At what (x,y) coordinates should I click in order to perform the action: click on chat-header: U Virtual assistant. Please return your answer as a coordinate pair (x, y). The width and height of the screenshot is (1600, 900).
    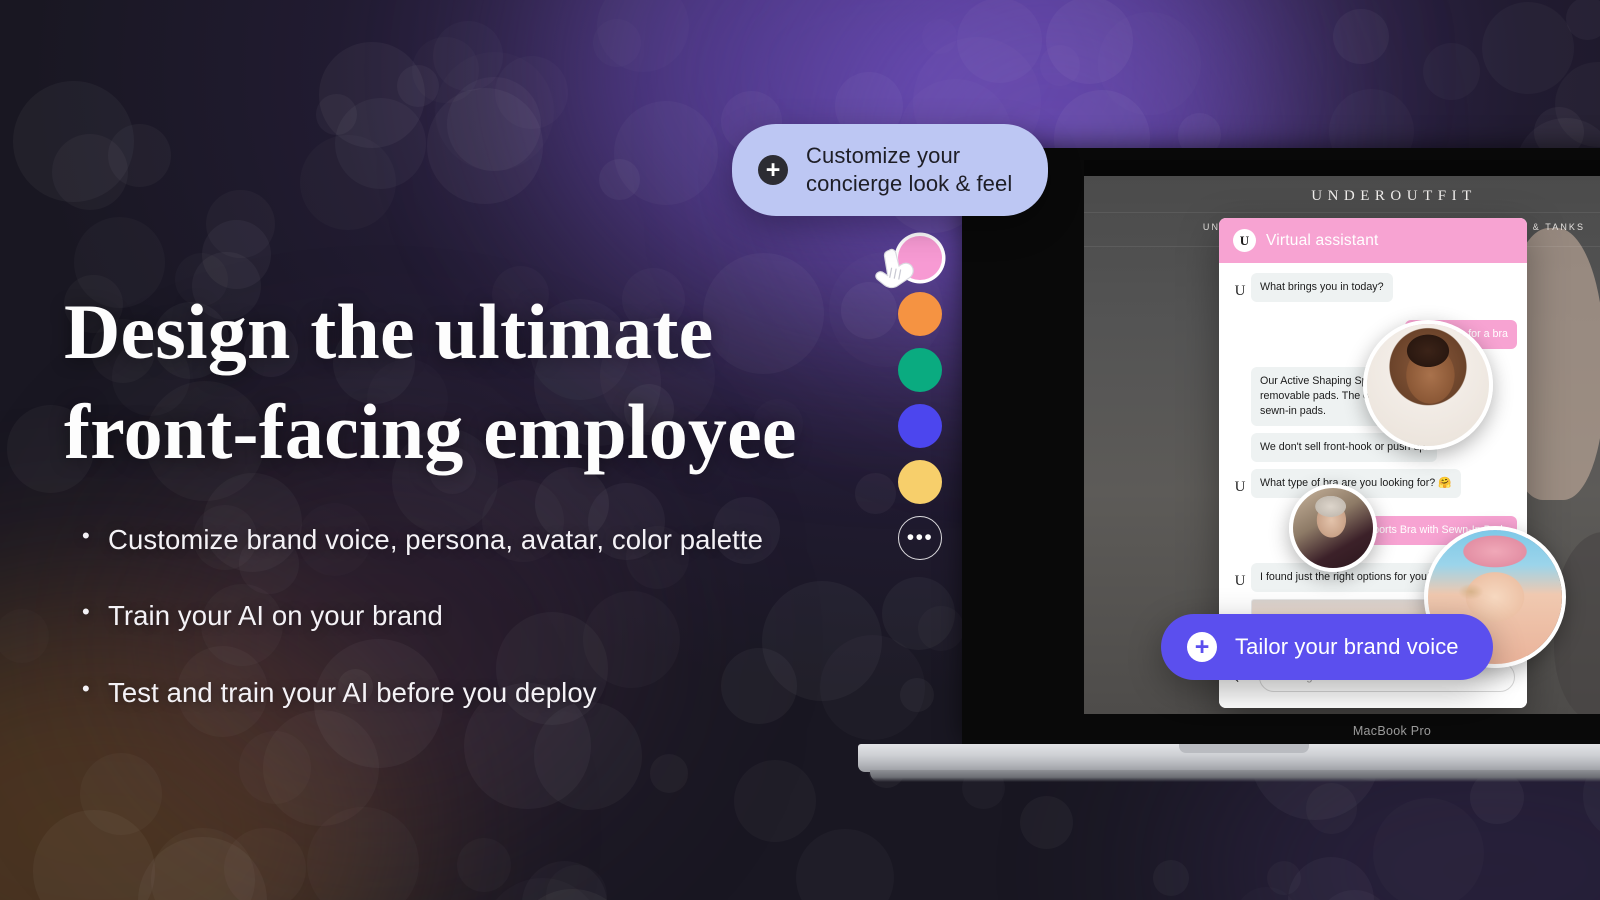
    Looking at the image, I should click on (1373, 240).